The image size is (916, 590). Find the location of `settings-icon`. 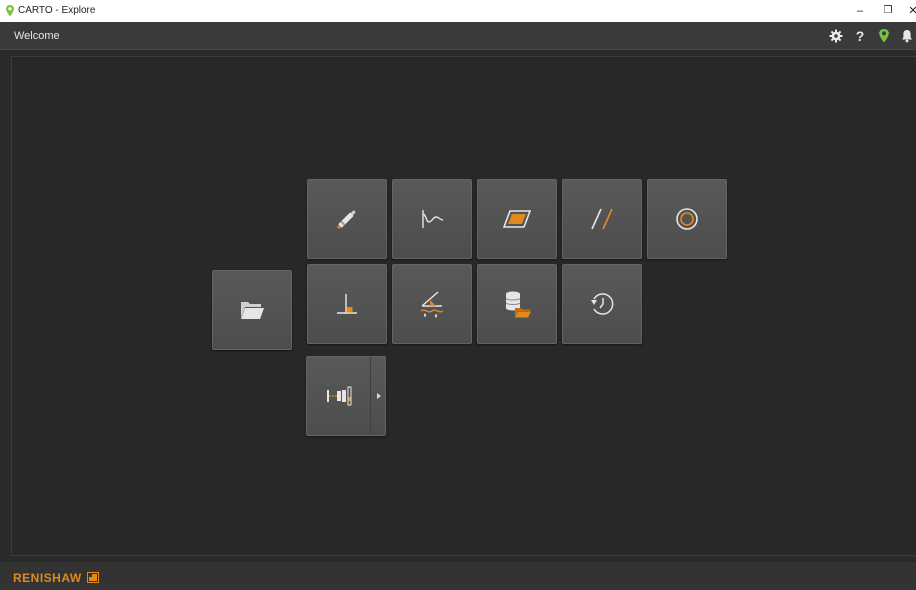

settings-icon is located at coordinates (836, 36).